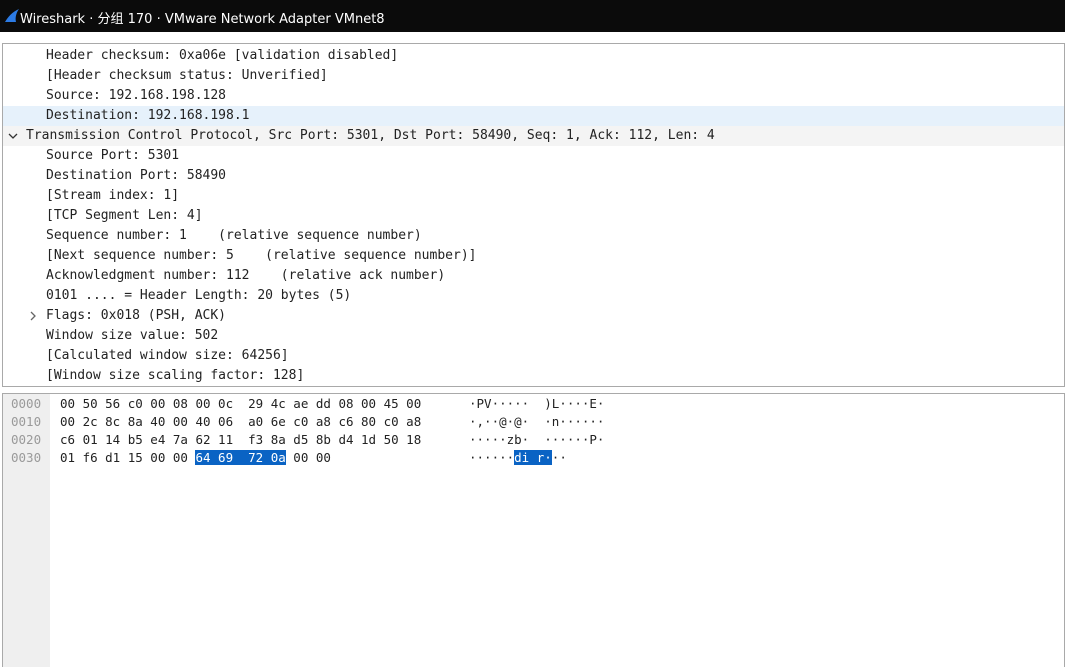 This screenshot has height=667, width=1065. What do you see at coordinates (533, 316) in the screenshot?
I see `detail-row-flags: Flags: 0x018 (PSH, ACK)` at bounding box center [533, 316].